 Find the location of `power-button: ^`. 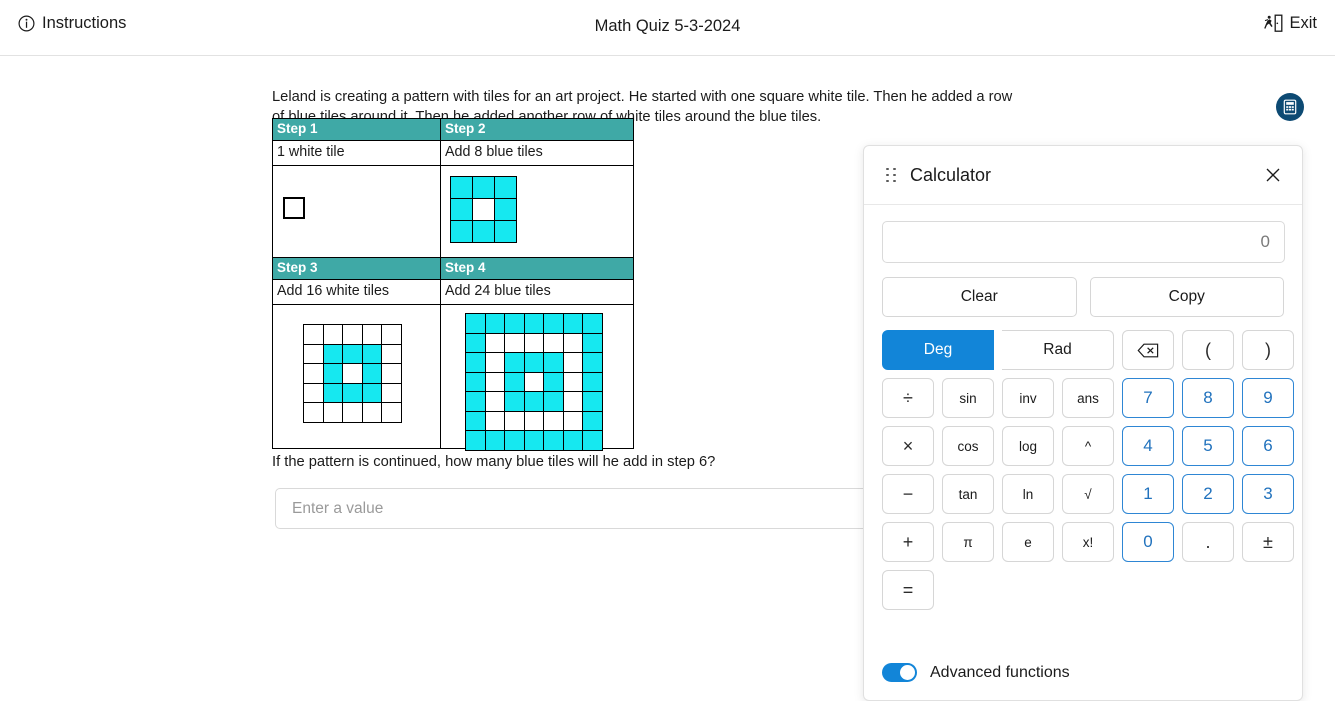

power-button: ^ is located at coordinates (1088, 446).